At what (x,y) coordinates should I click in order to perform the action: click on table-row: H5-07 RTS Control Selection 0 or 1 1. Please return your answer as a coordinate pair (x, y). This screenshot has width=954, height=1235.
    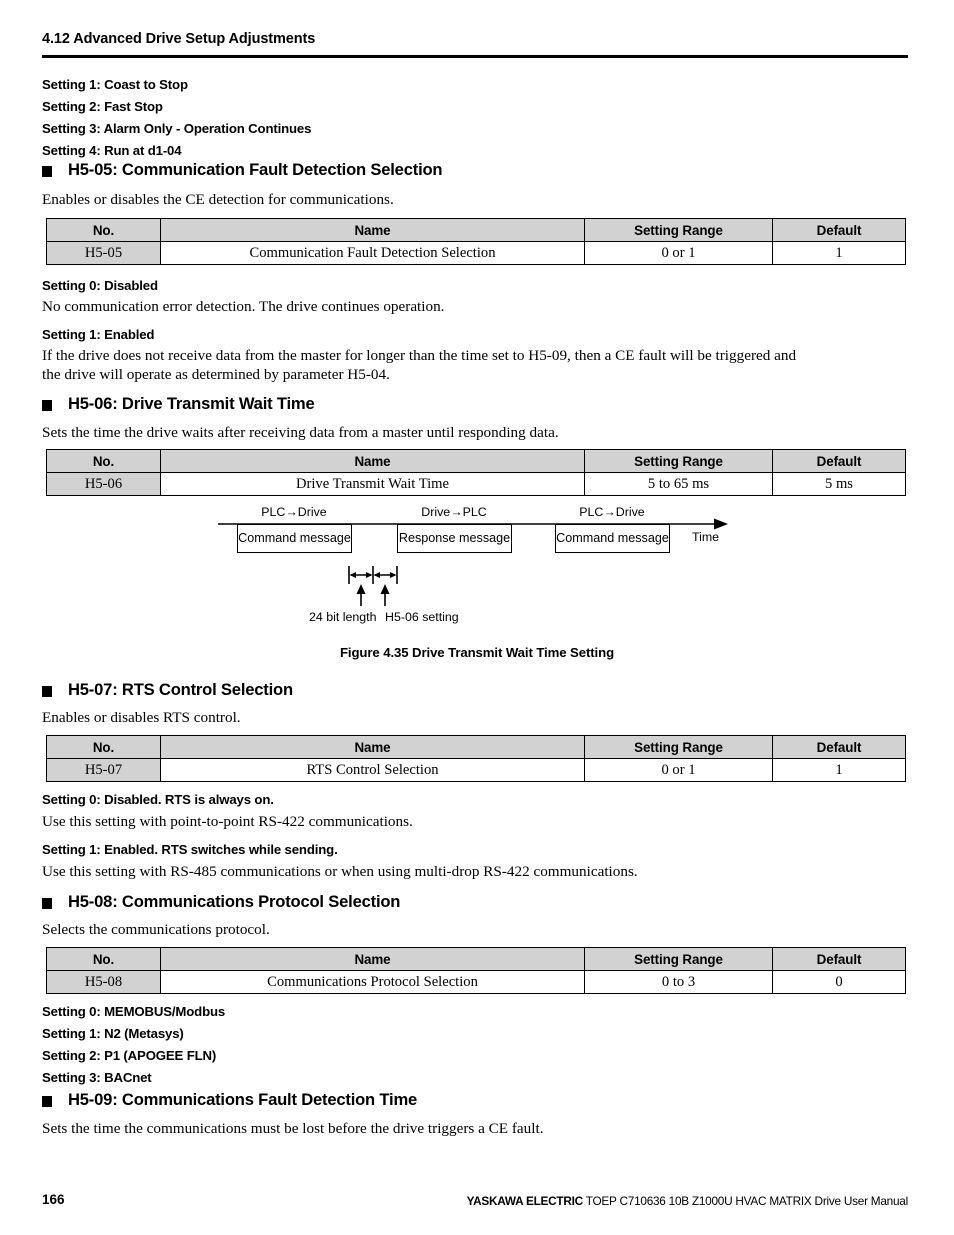
    Looking at the image, I should click on (476, 770).